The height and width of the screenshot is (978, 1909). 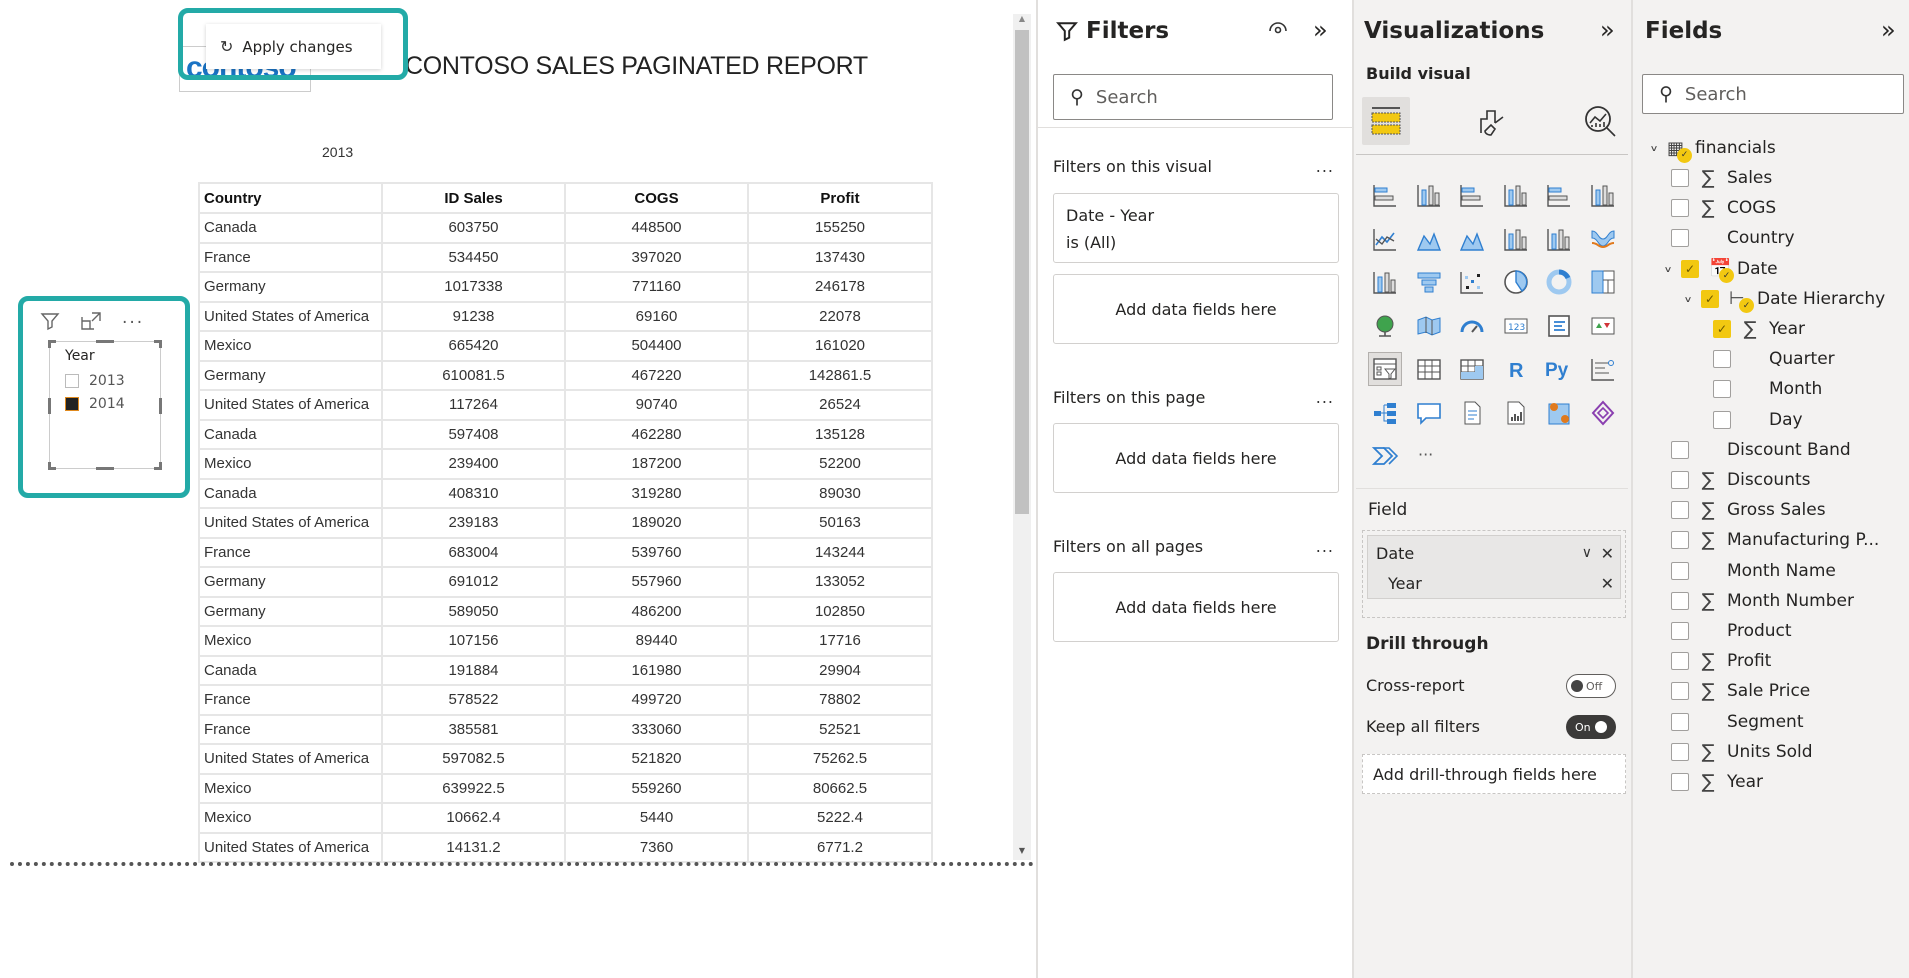 What do you see at coordinates (1603, 282) in the screenshot?
I see `treemap-icon` at bounding box center [1603, 282].